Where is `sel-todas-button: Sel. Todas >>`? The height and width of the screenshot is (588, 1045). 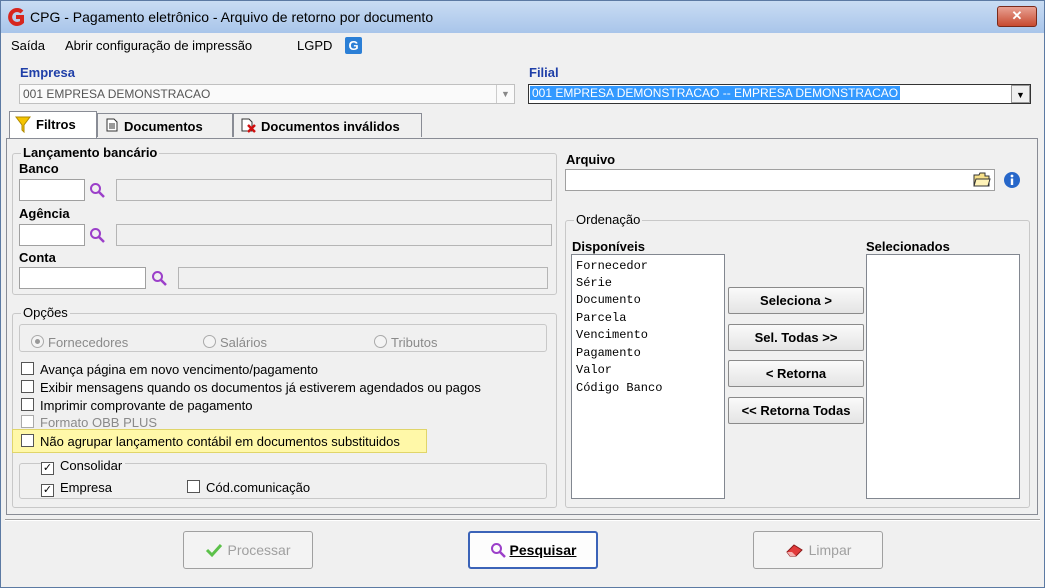 sel-todas-button: Sel. Todas >> is located at coordinates (796, 337).